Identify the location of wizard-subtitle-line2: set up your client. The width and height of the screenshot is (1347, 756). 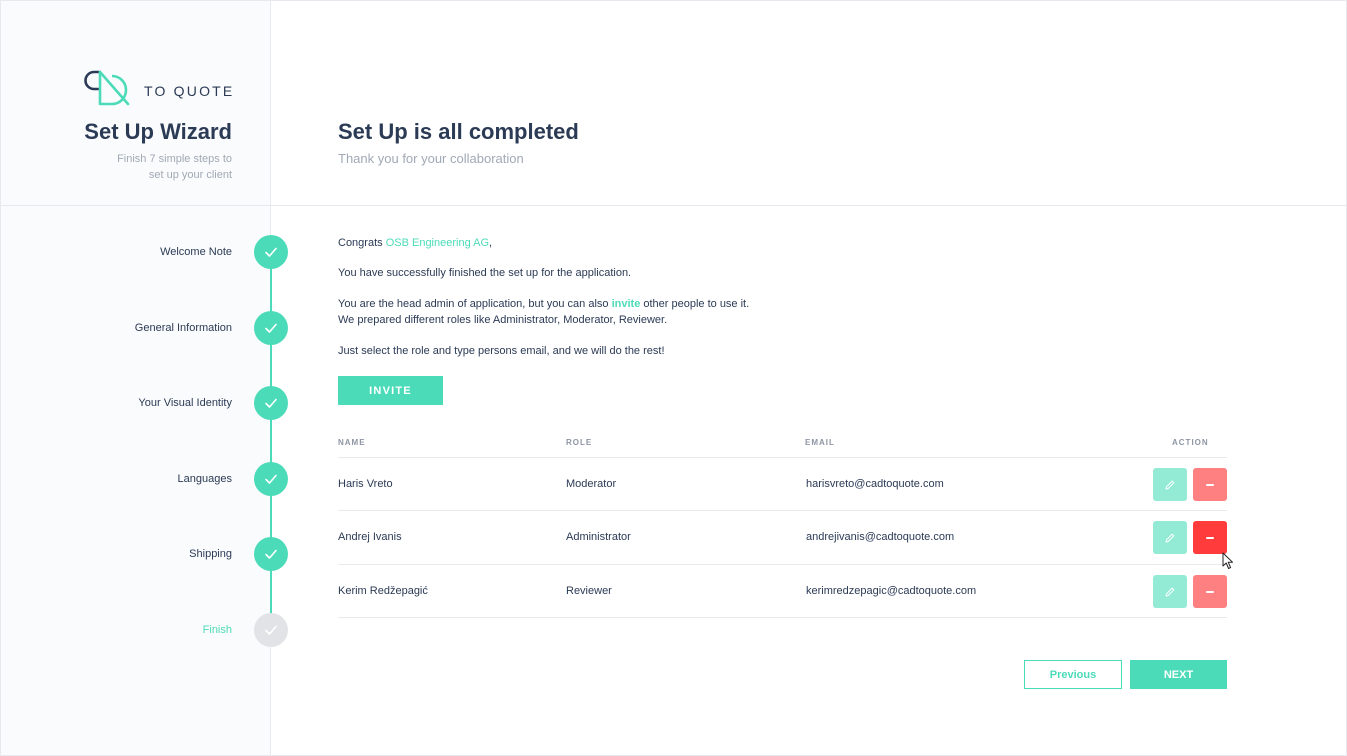
(190, 174).